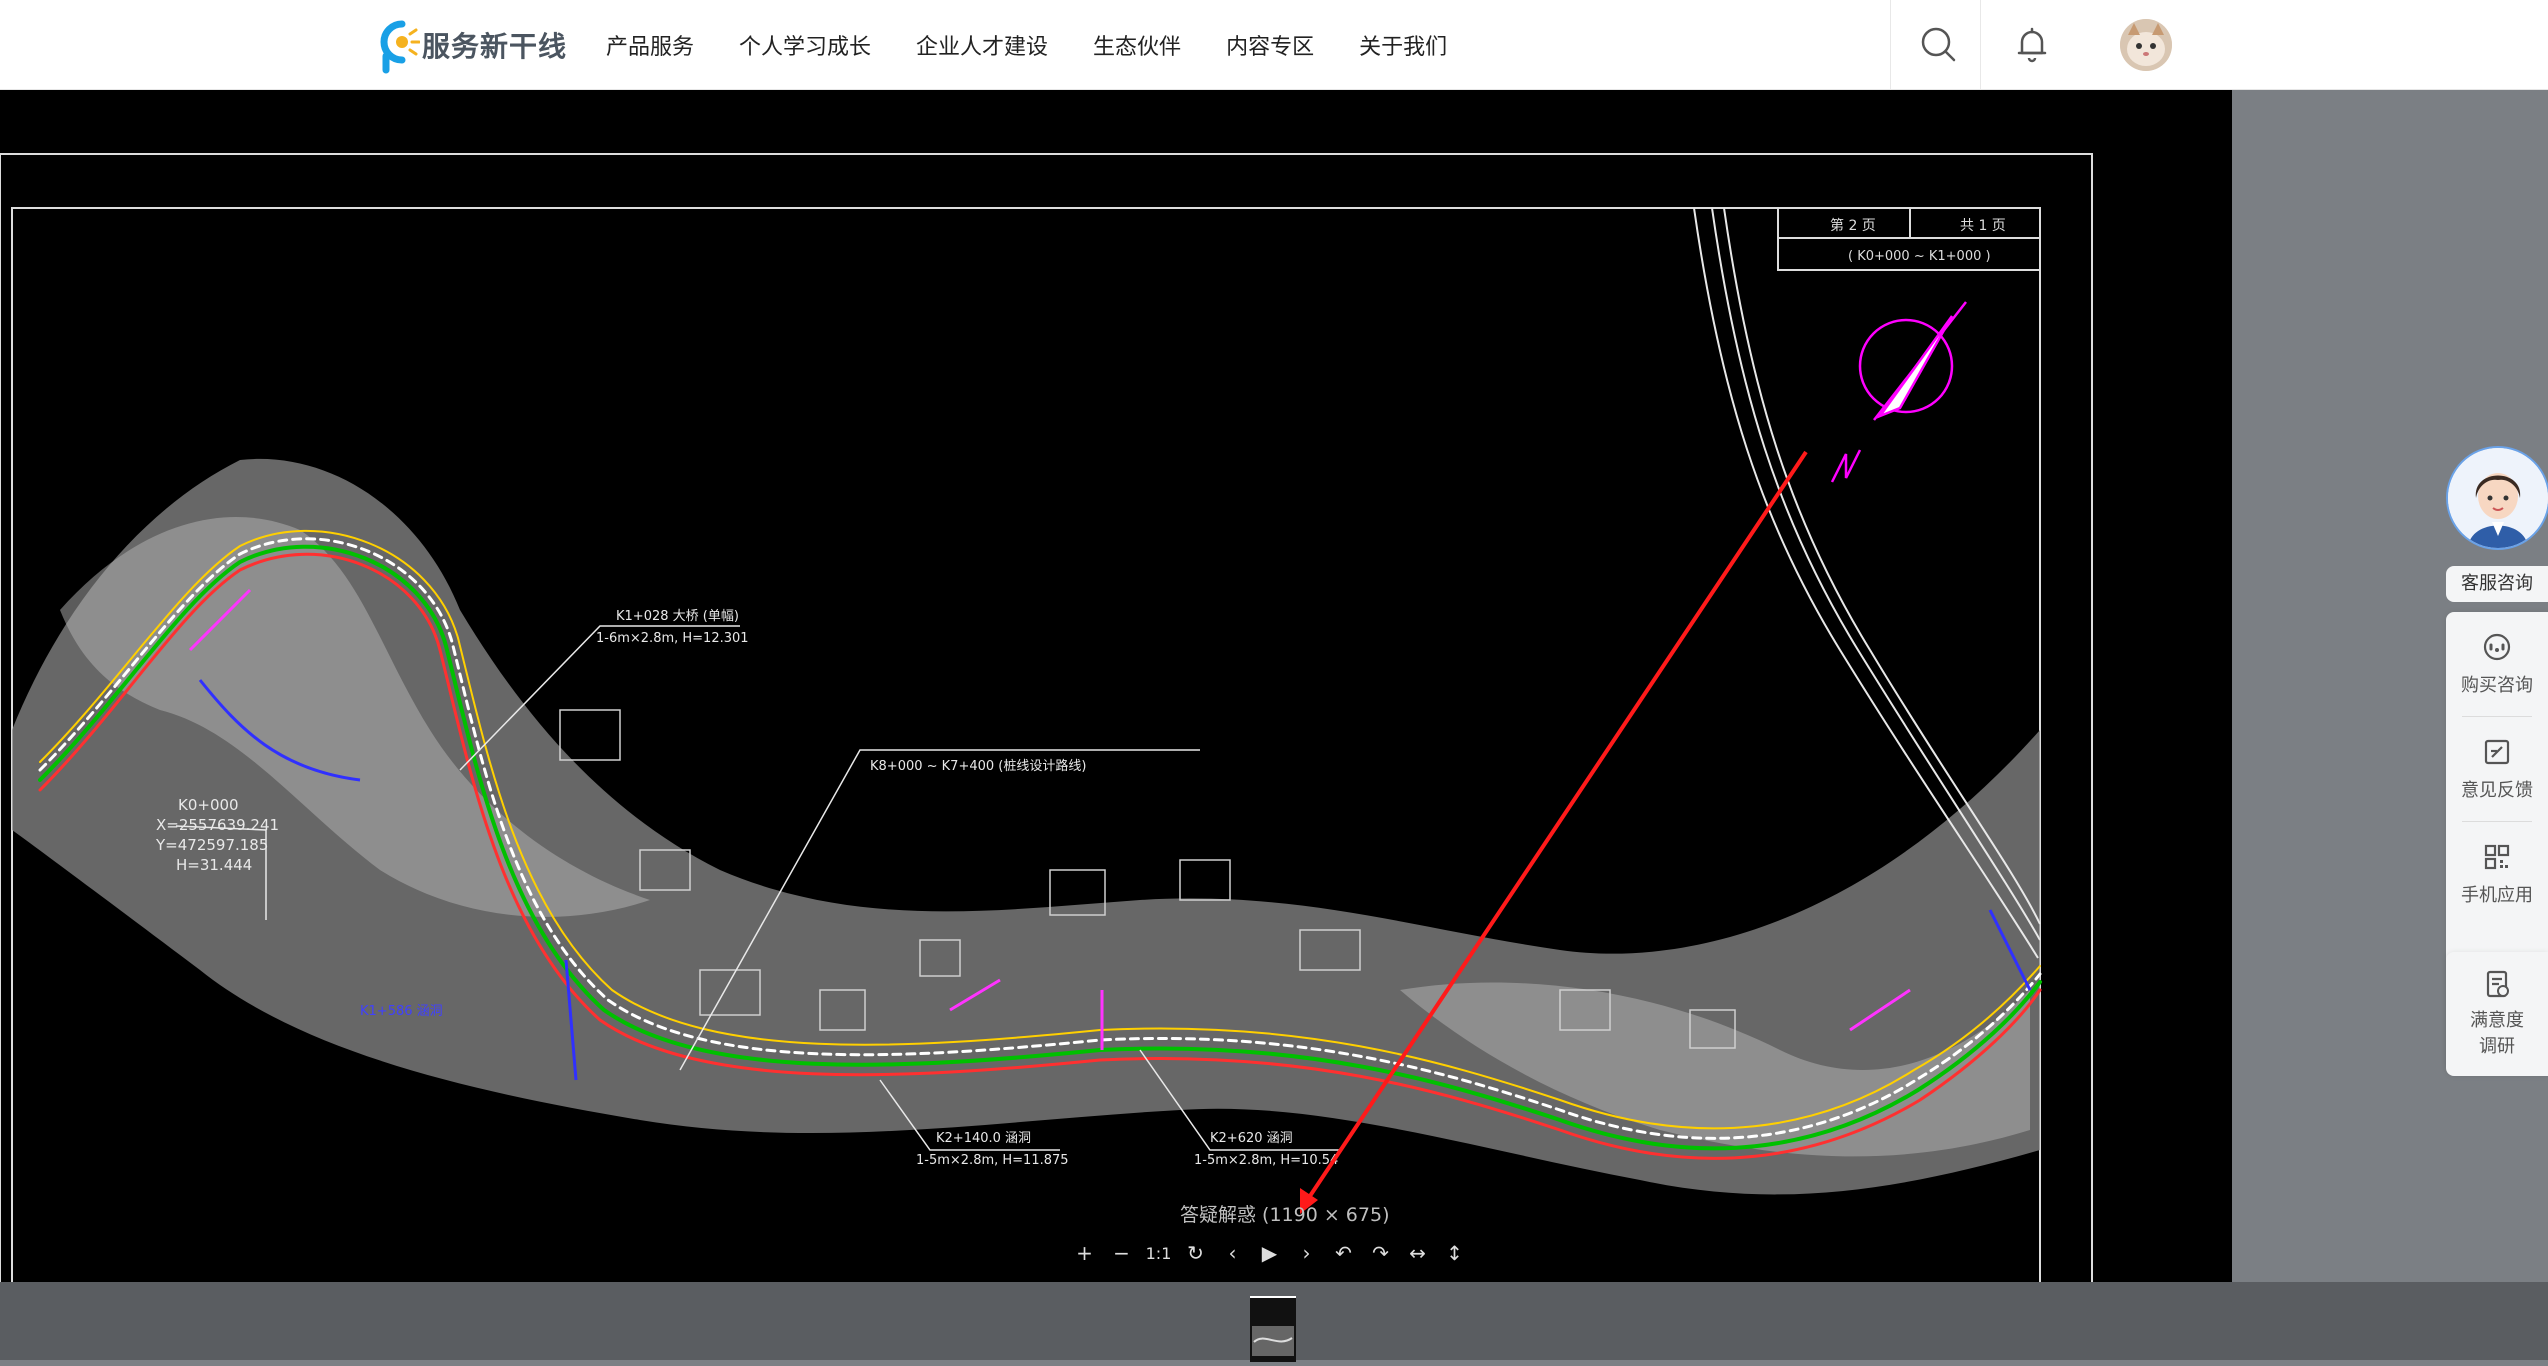 This screenshot has height=1366, width=2548. I want to click on logo-text: 服务新干线, so click(495, 46).